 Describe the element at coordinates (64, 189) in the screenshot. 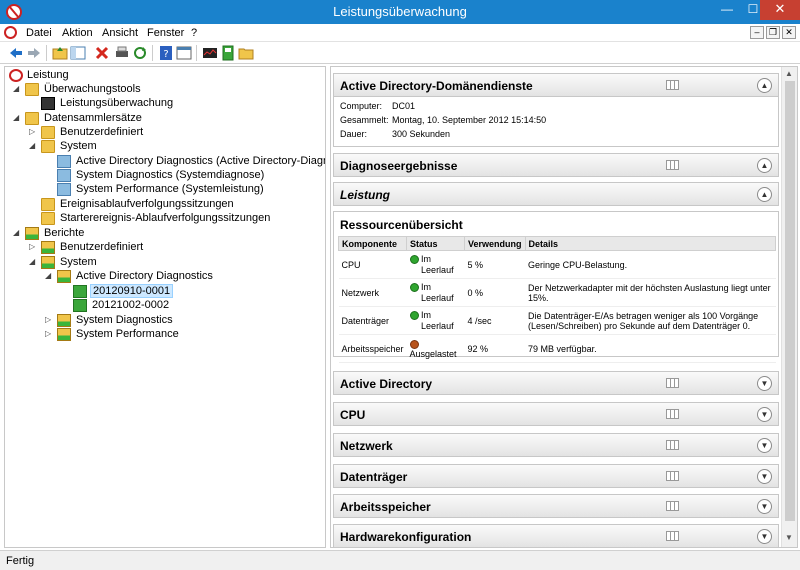

I see `data-collector-set-icon` at that location.